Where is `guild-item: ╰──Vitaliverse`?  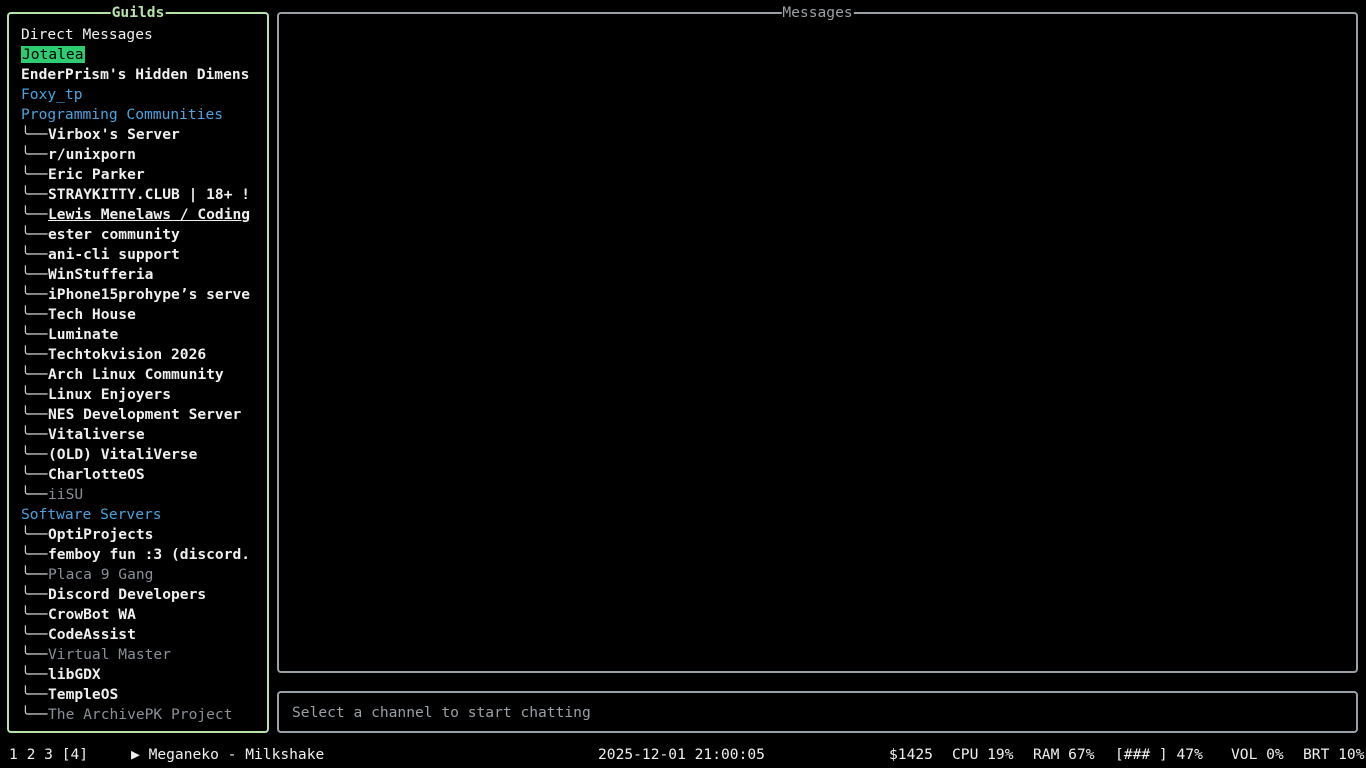 guild-item: ╰──Vitaliverse is located at coordinates (139, 435).